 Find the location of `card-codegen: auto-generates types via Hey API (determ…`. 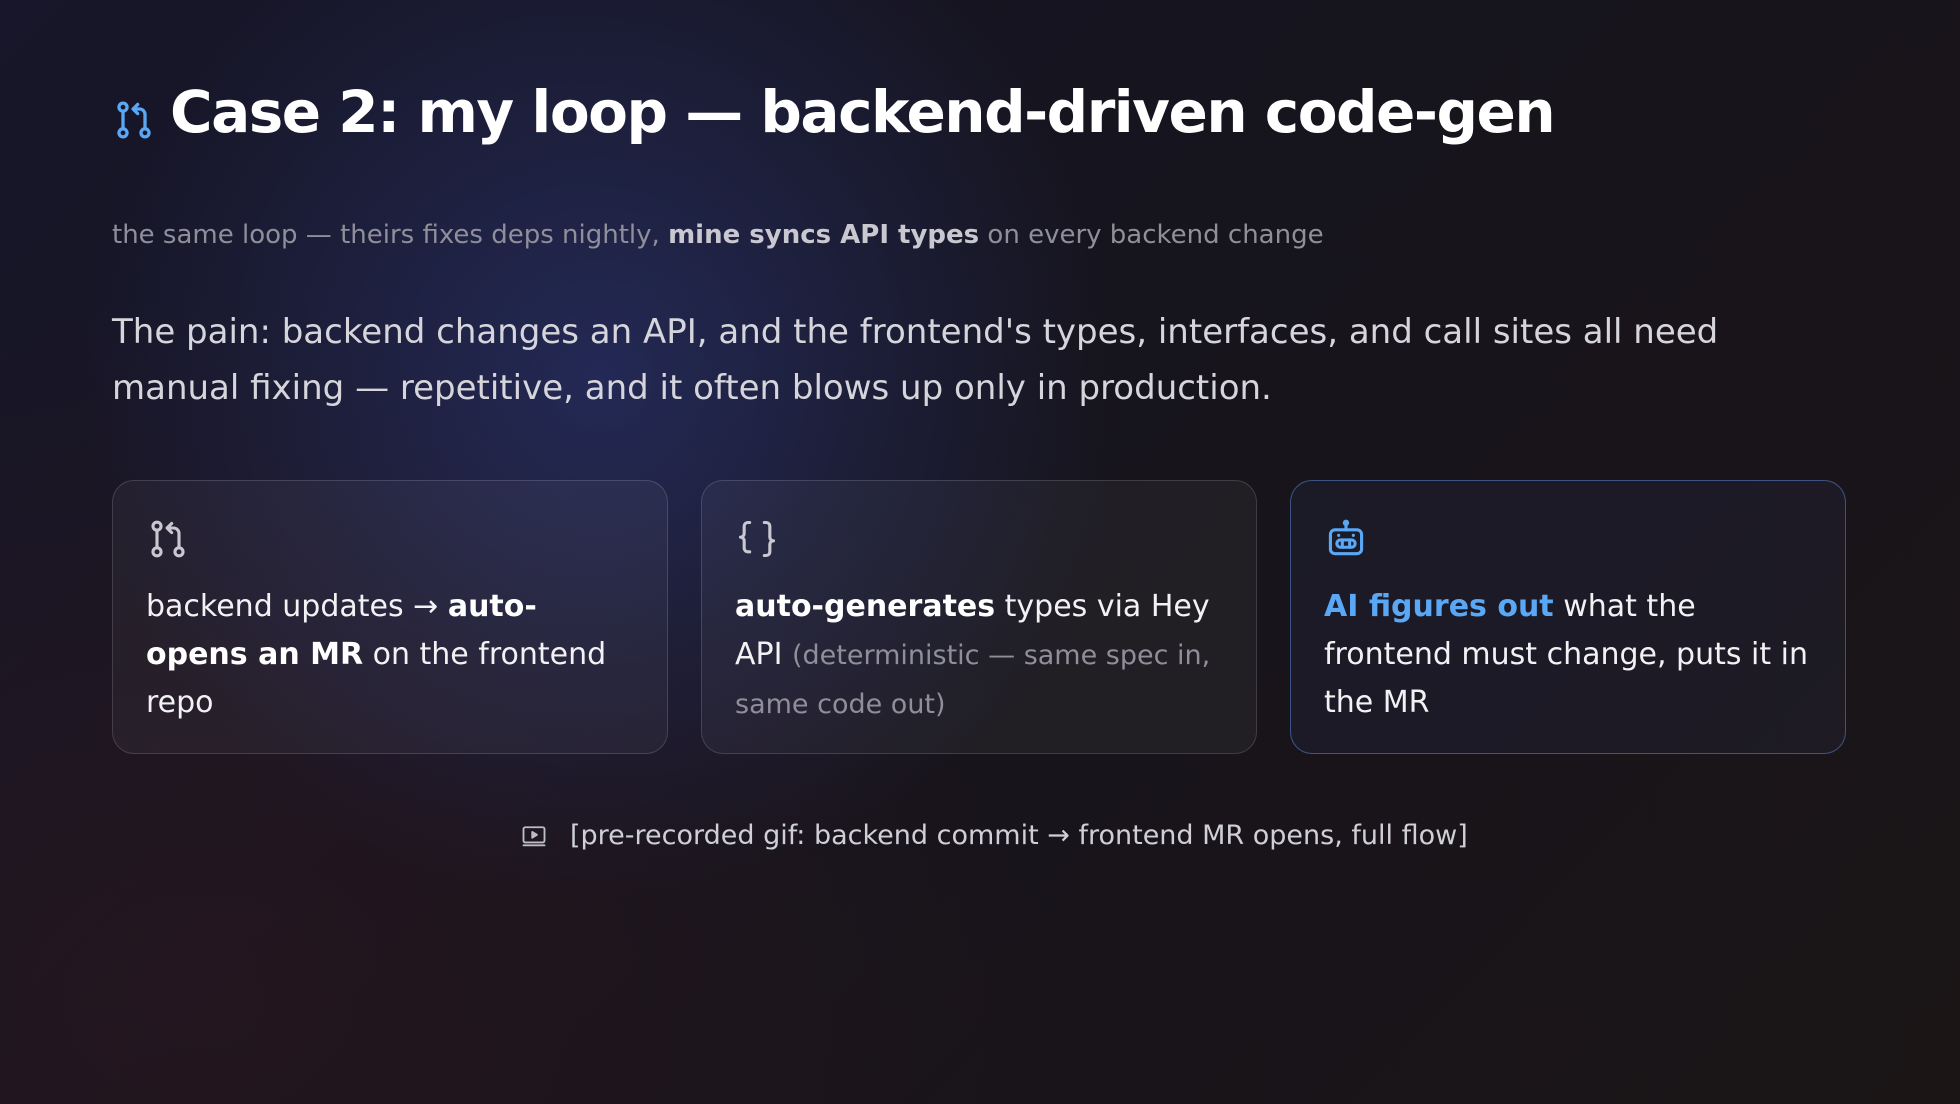

card-codegen: auto-generates types via Hey API (determ… is located at coordinates (979, 617).